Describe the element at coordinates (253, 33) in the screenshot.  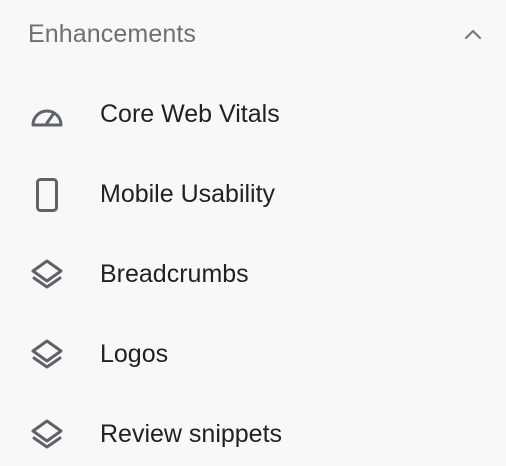
I see `enhancements-section-header: Enhancements` at that location.